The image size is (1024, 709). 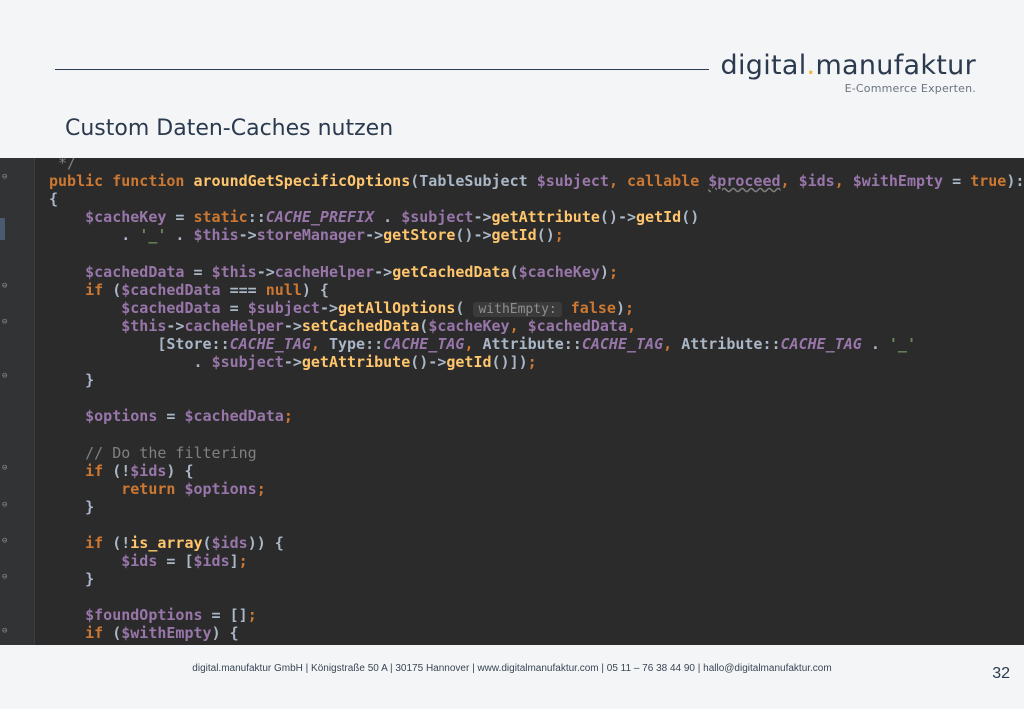 I want to click on code-line: if ($withEmpty) {, so click(x=536, y=633).